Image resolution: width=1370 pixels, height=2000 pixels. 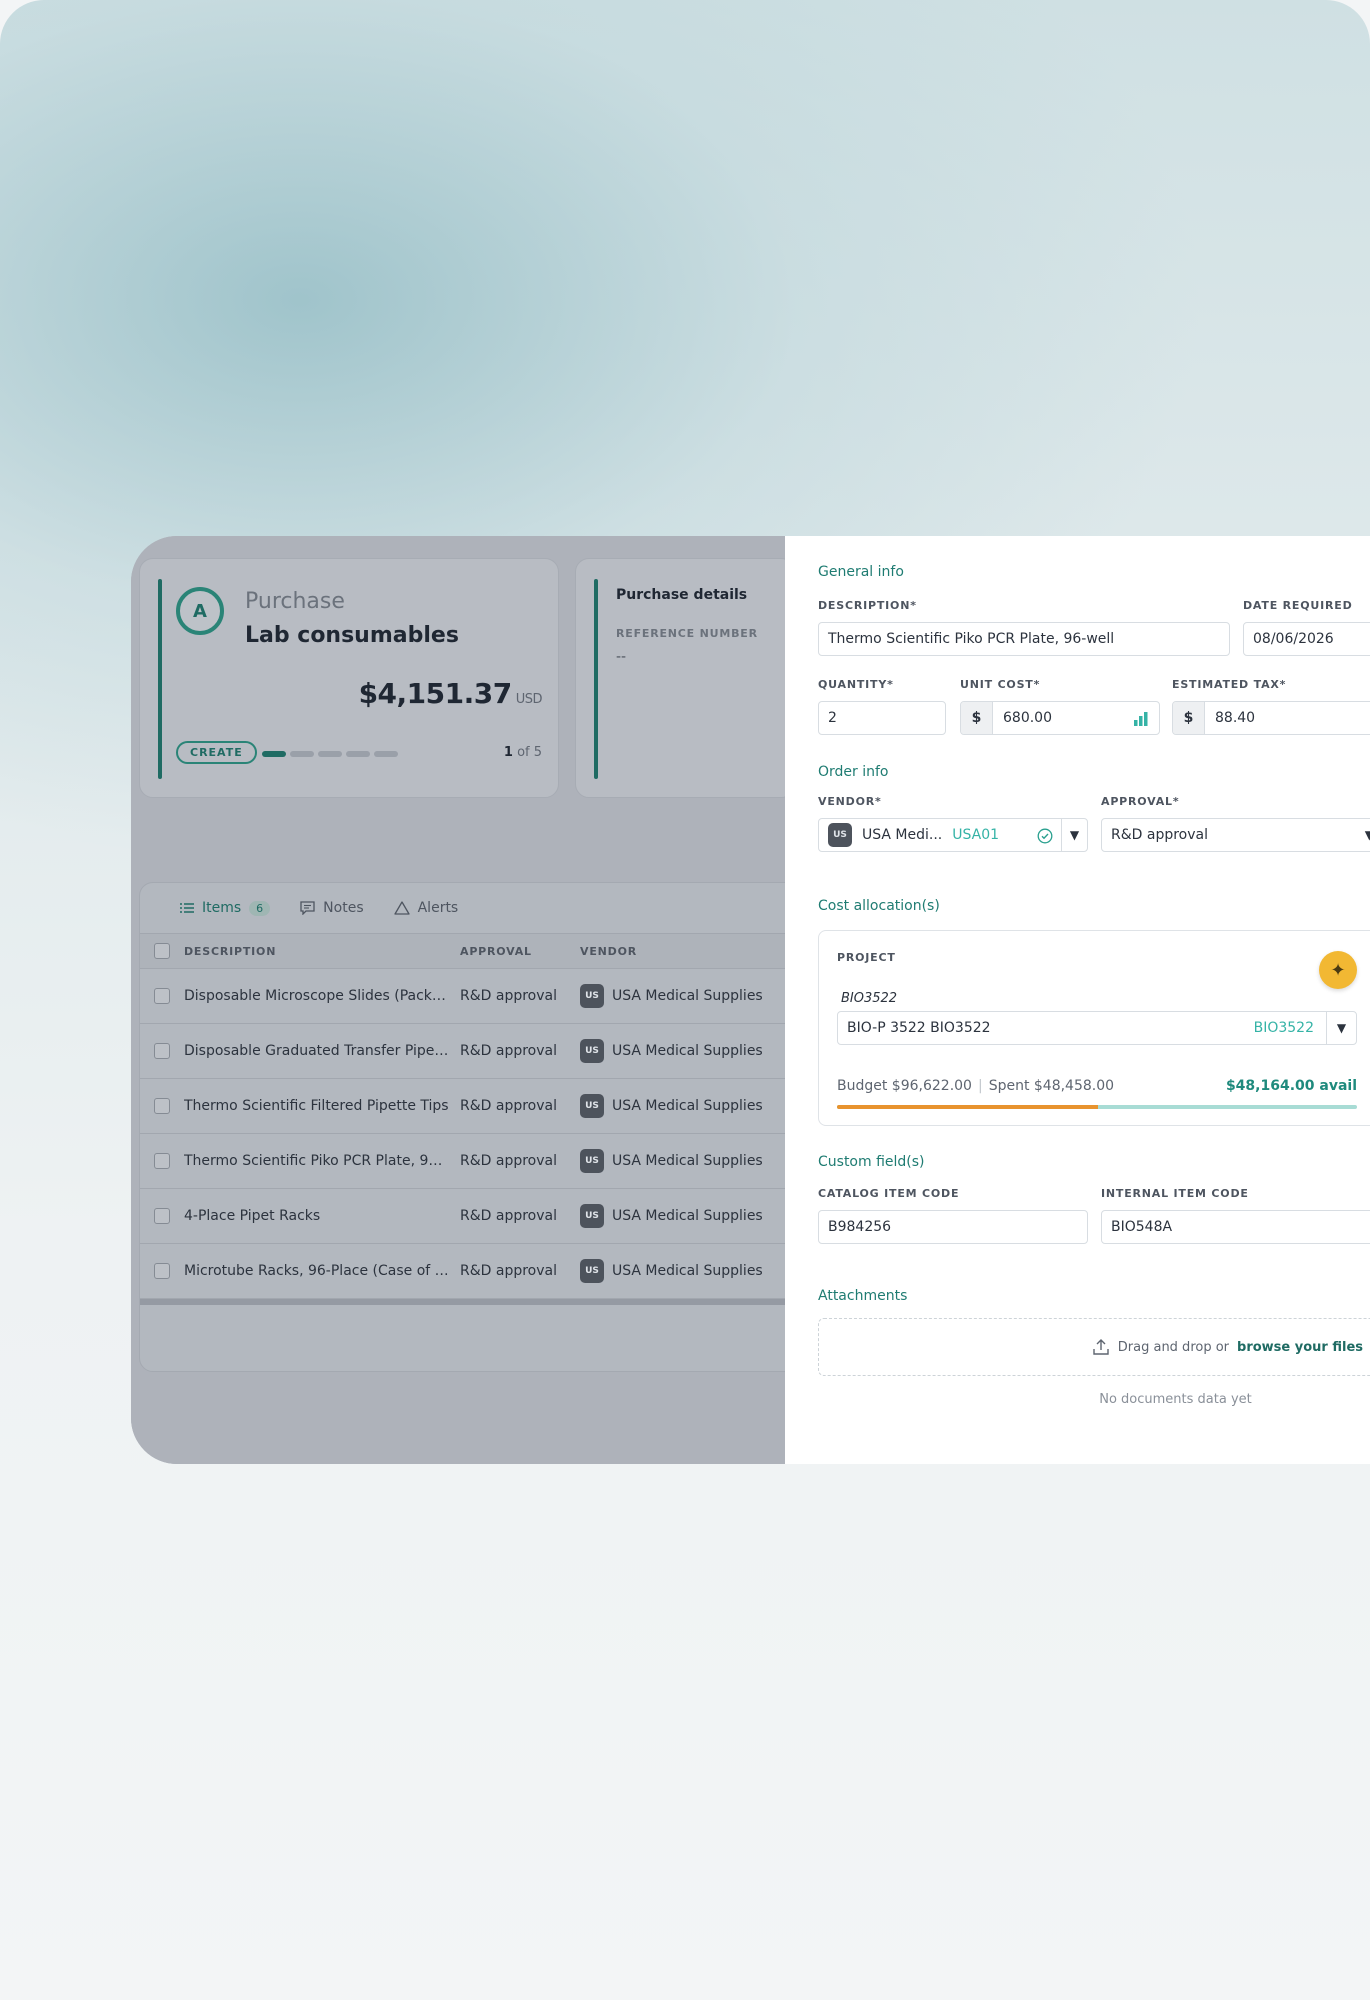 I want to click on date-required-label: DATE REQUIRED, so click(x=1298, y=605).